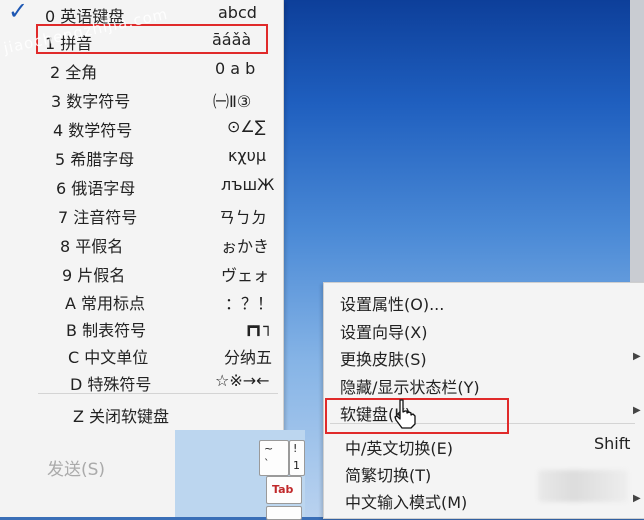 The image size is (644, 520). I want to click on menu-item-label: 2 全角, so click(74, 72).